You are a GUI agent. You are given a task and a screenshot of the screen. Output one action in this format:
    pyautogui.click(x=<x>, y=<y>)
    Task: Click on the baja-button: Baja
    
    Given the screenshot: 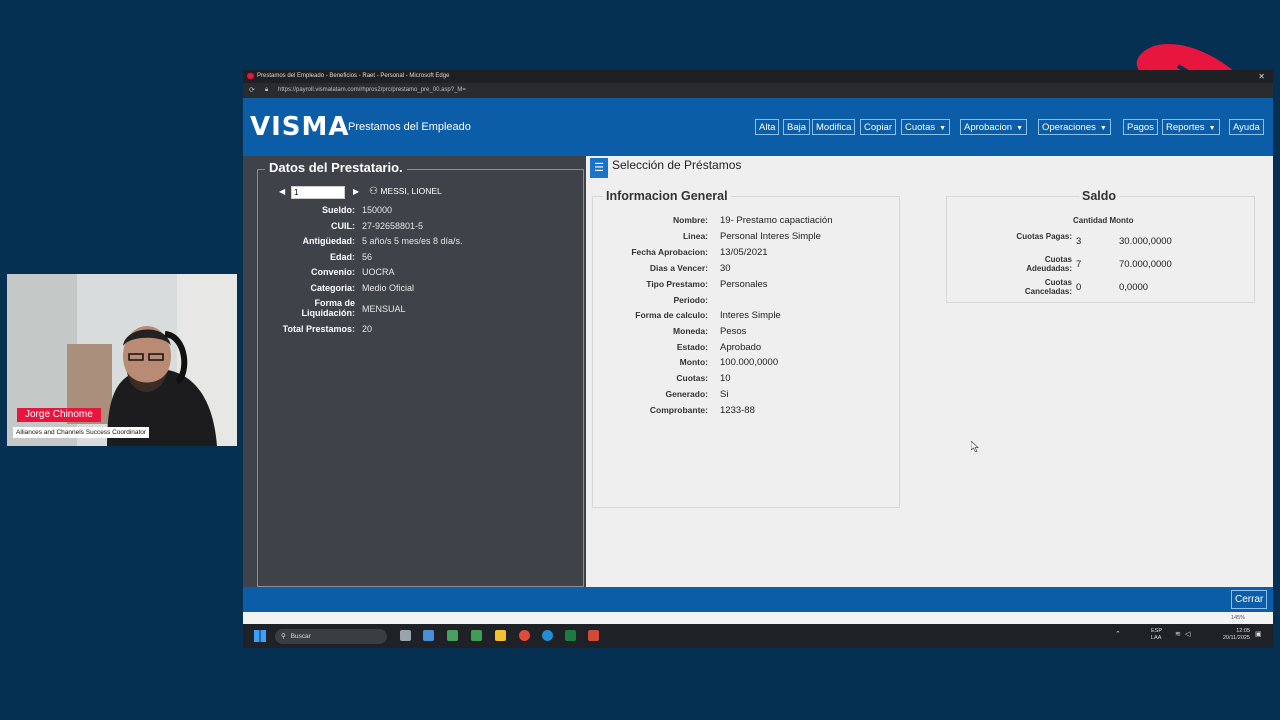 What is the action you would take?
    pyautogui.click(x=797, y=127)
    